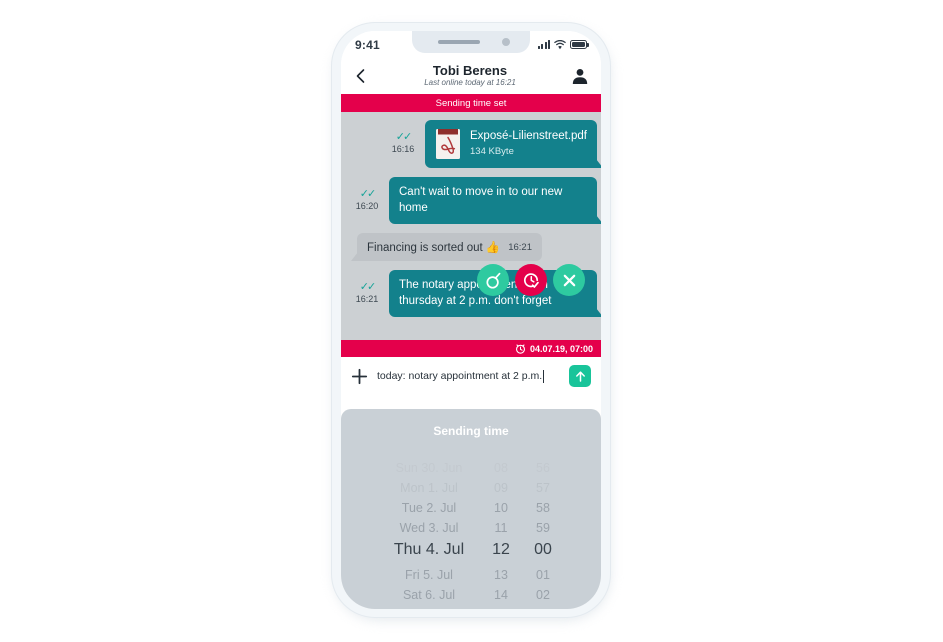  Describe the element at coordinates (361, 76) in the screenshot. I see `back-chevron-icon` at that location.